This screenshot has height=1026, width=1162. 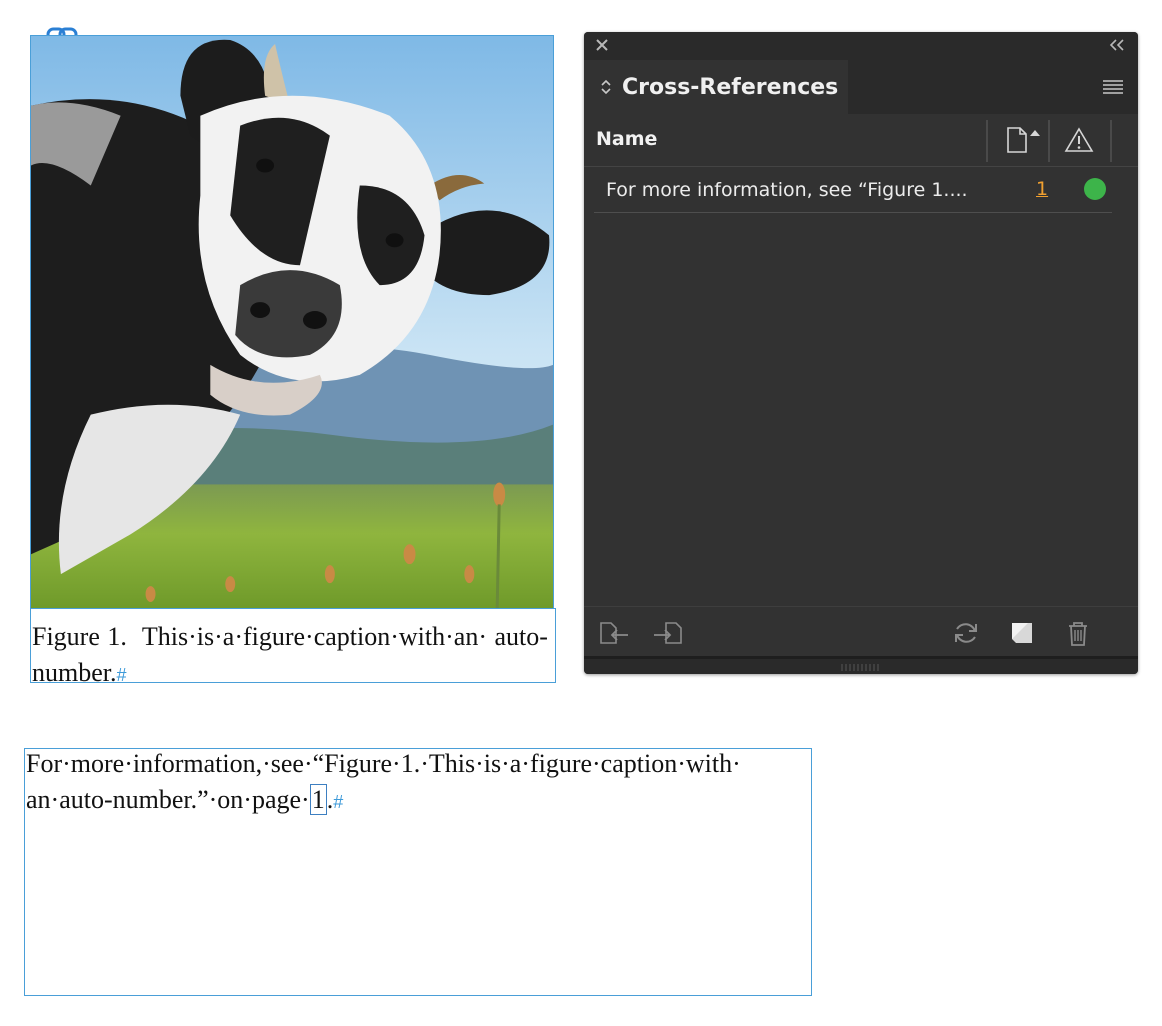 What do you see at coordinates (1078, 633) in the screenshot?
I see `trash-icon` at bounding box center [1078, 633].